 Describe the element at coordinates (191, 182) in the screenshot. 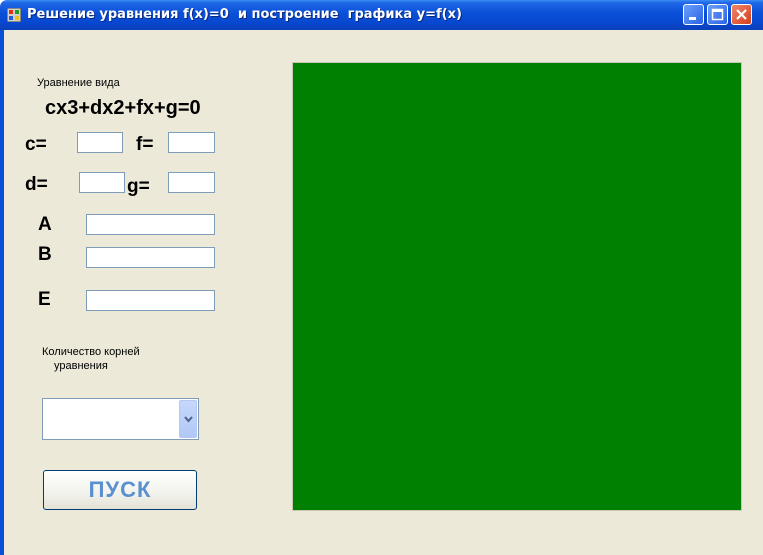

I see `g-input` at that location.